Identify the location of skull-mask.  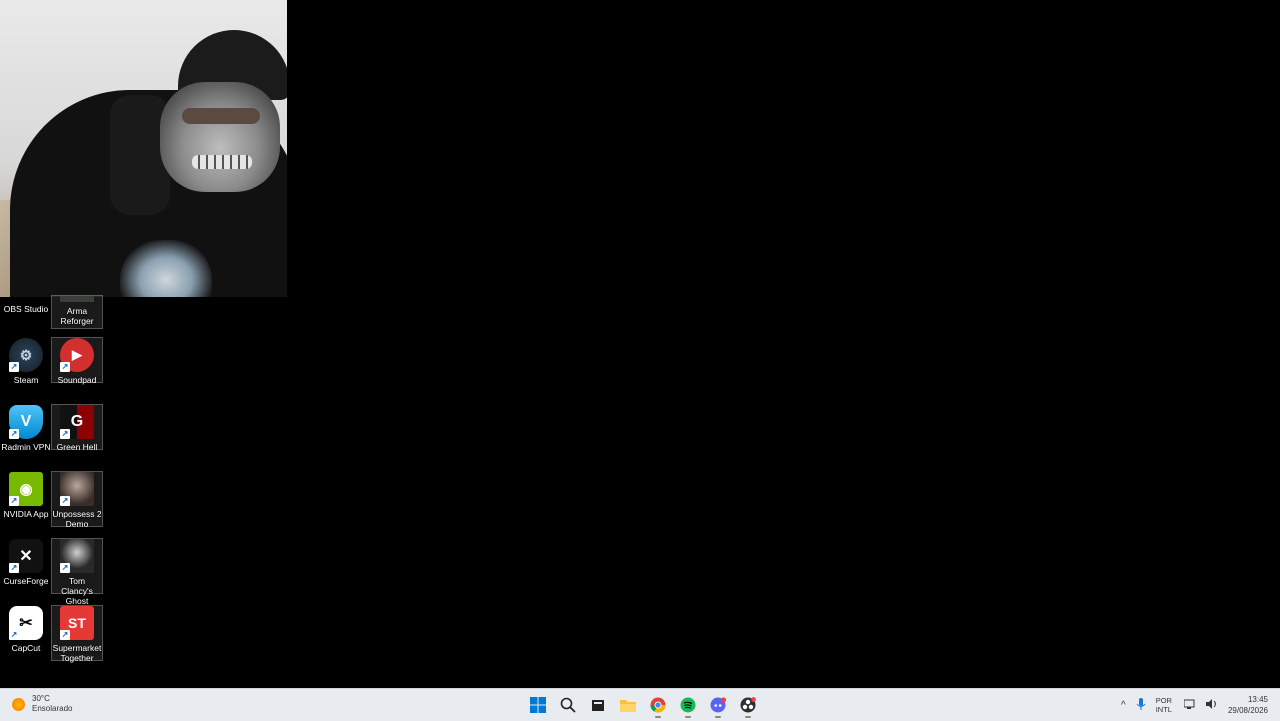
(220, 137).